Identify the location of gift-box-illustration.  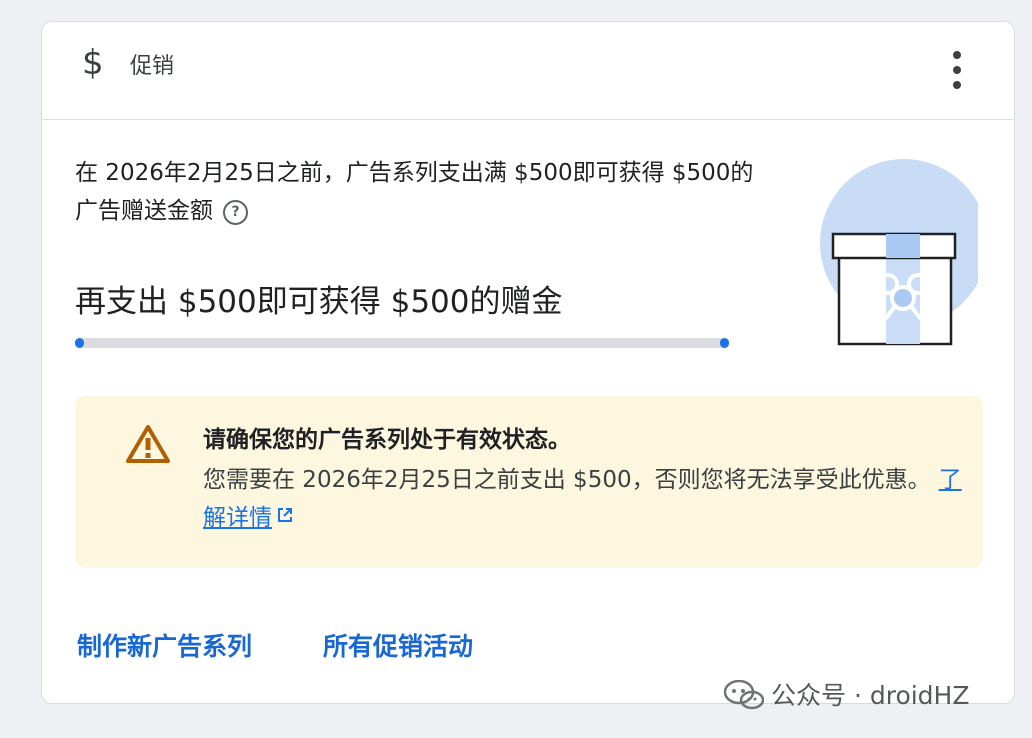
(899, 252).